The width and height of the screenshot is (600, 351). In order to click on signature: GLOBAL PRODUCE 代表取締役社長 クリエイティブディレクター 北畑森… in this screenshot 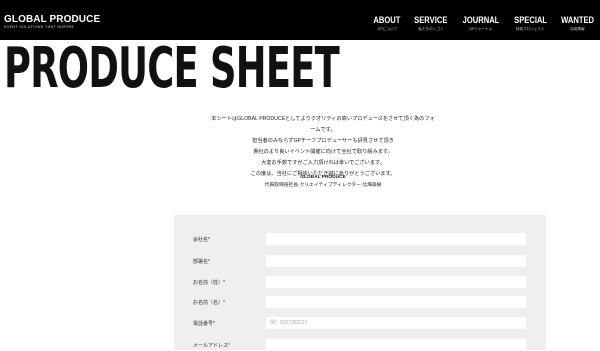, I will do `click(323, 182)`.